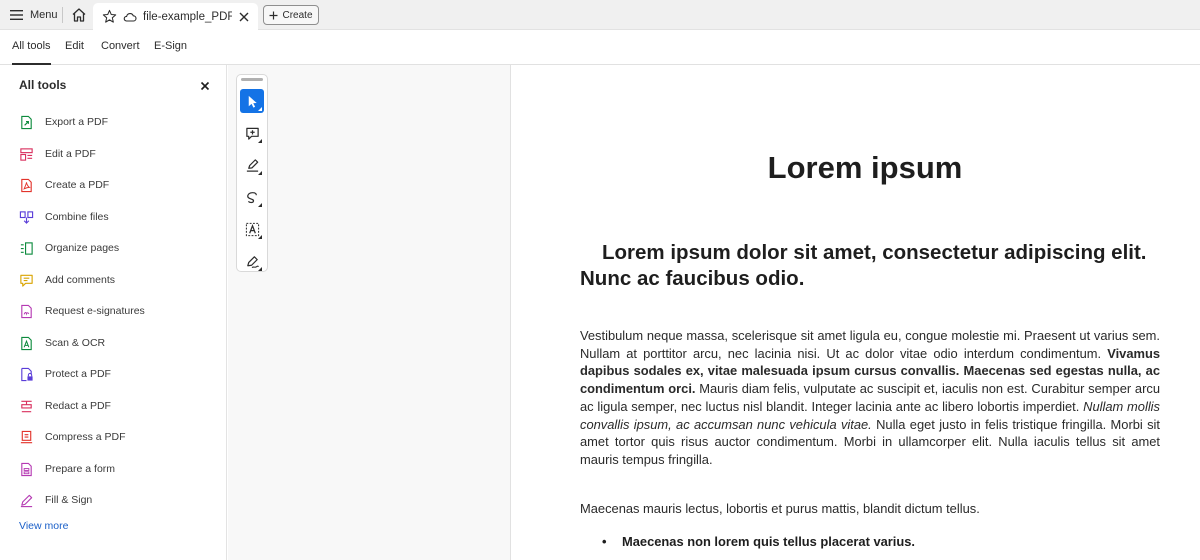  What do you see at coordinates (119, 217) in the screenshot?
I see `tool-combine-files: Combine files` at bounding box center [119, 217].